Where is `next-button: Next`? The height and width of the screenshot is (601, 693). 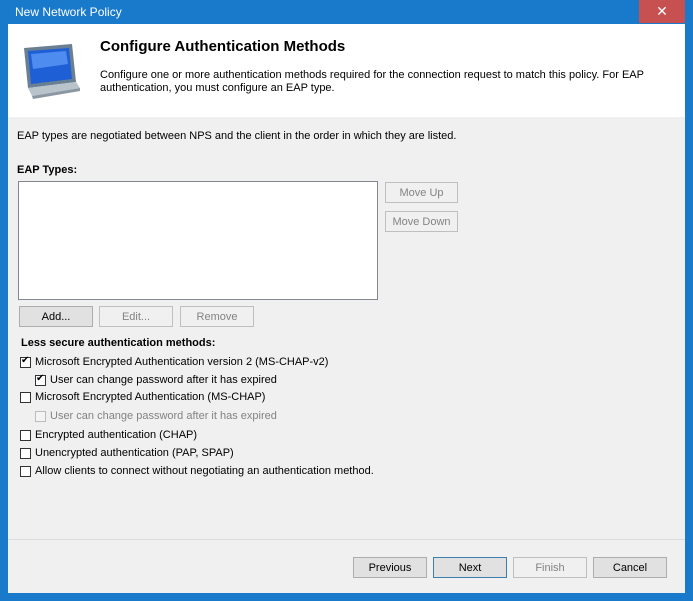
next-button: Next is located at coordinates (470, 567).